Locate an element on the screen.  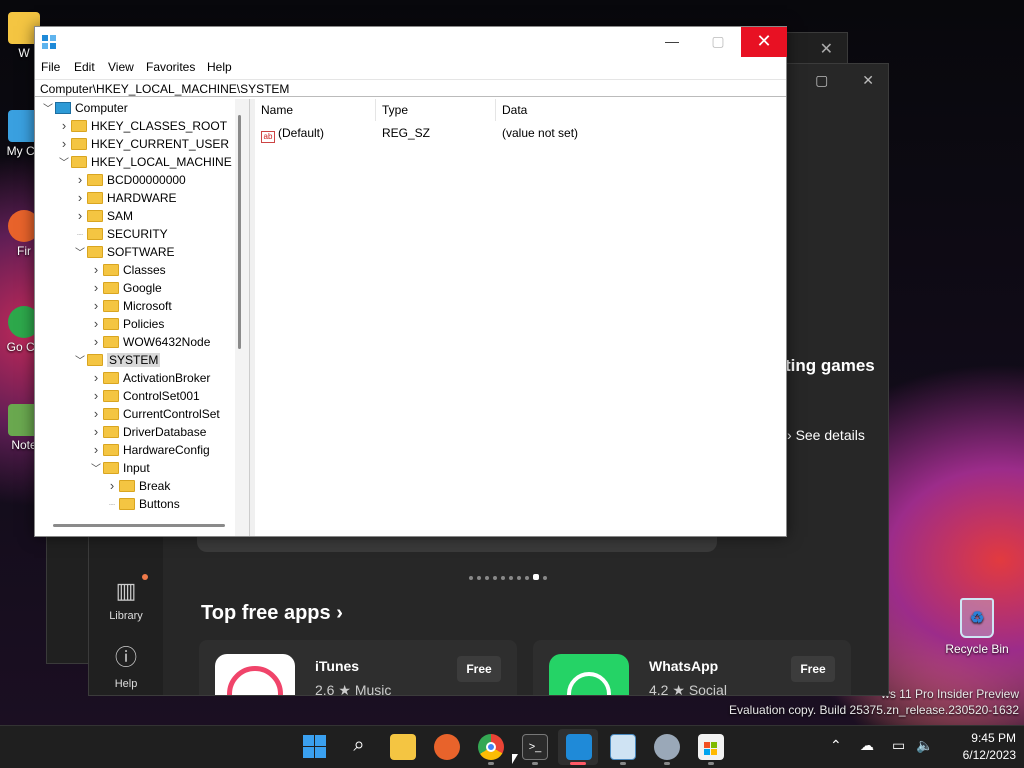
clock: 9:45 PM 6/12/2023 is located at coordinates (989, 747).